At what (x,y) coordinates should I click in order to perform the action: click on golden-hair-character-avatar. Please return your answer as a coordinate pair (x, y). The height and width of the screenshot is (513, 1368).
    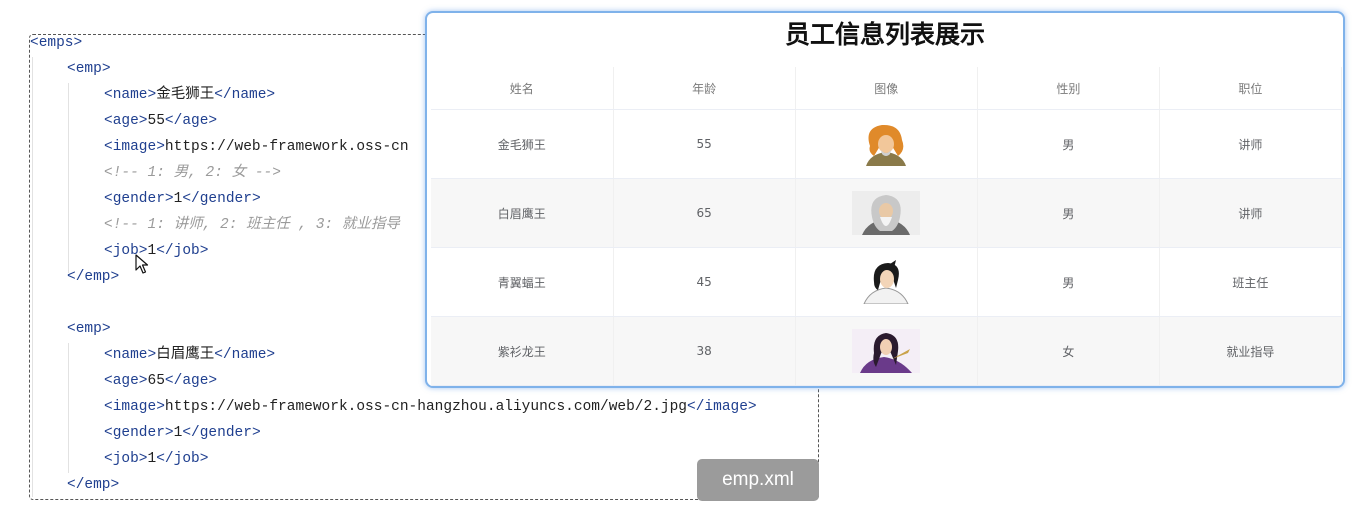
    Looking at the image, I should click on (886, 145).